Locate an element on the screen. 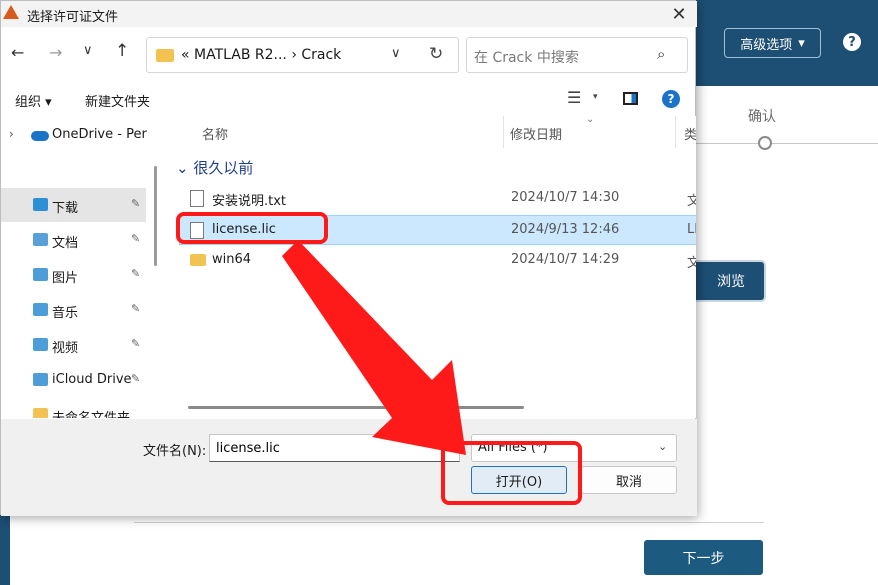 The height and width of the screenshot is (585, 878). dialog-titlebar: 选择许可证文件 ✕ is located at coordinates (349, 14).